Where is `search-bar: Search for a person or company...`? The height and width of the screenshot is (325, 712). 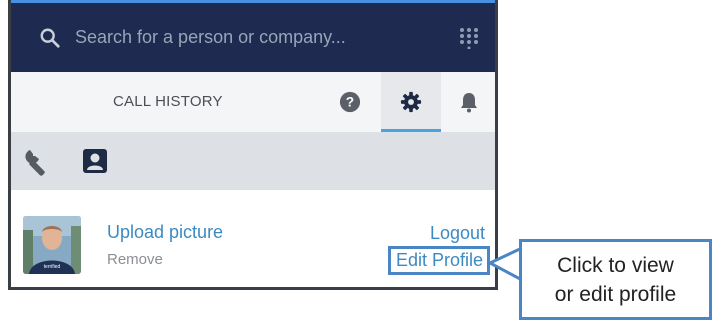 search-bar: Search for a person or company... is located at coordinates (253, 37).